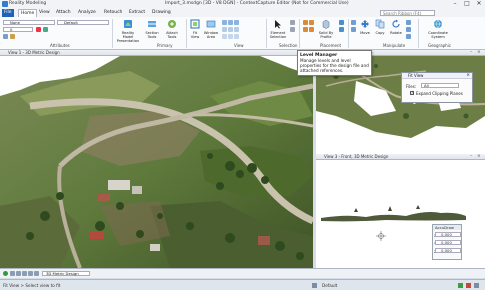 This screenshot has height=290, width=485. I want to click on style-dropdown: Default, so click(83, 22).